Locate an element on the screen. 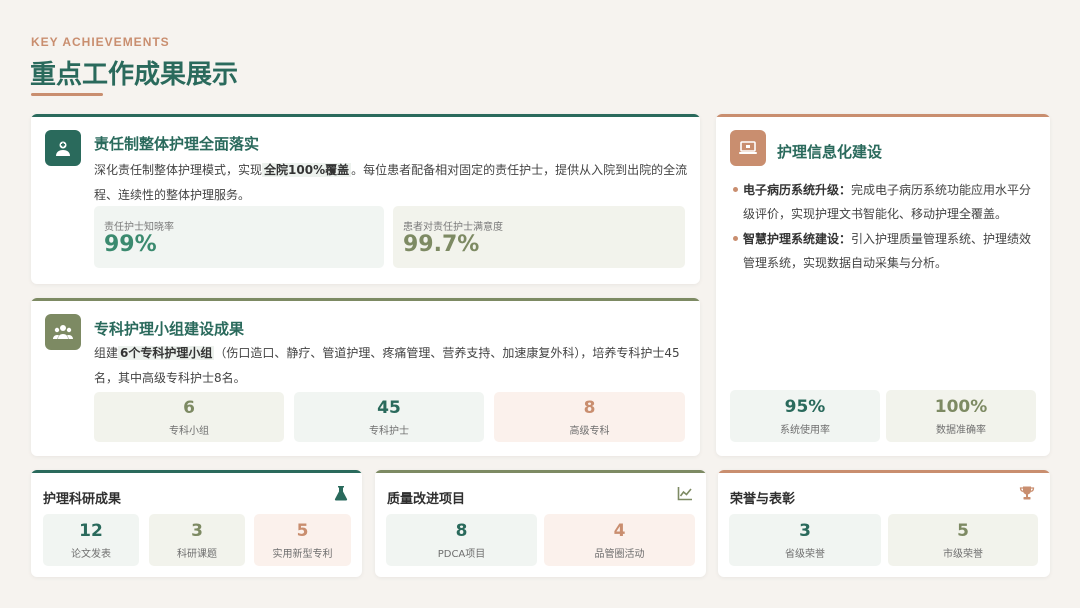 This screenshot has height=608, width=1080. stat-value: 99.7% is located at coordinates (441, 244).